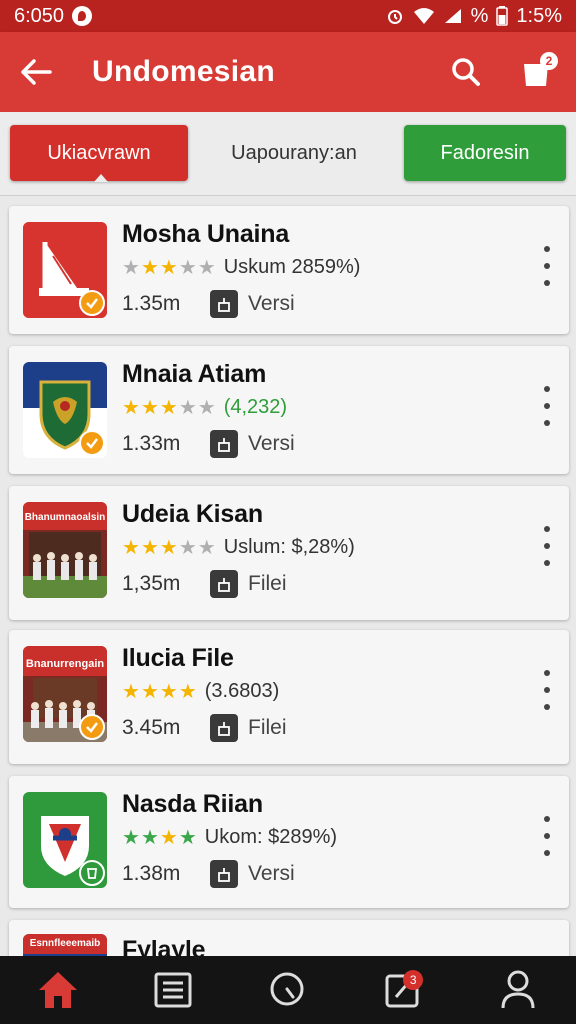 Image resolution: width=576 pixels, height=1024 pixels. What do you see at coordinates (192, 804) in the screenshot?
I see `app-title: Nasda Riian` at bounding box center [192, 804].